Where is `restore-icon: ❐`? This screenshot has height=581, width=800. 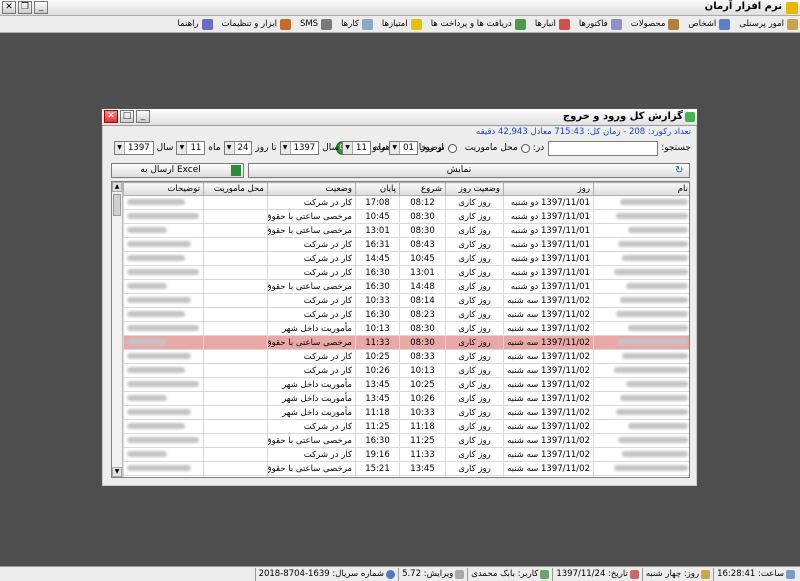
restore-icon: ❐ is located at coordinates (25, 7).